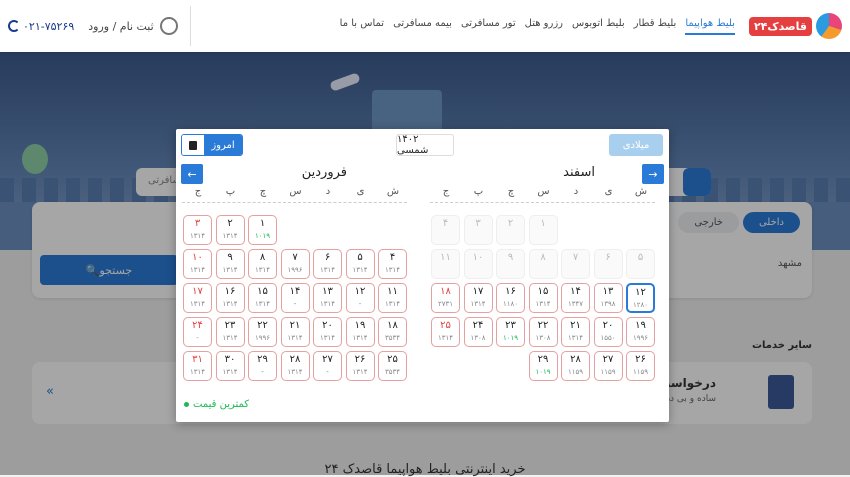 The width and height of the screenshot is (850, 477). I want to click on month-name: فروردین, so click(324, 172).